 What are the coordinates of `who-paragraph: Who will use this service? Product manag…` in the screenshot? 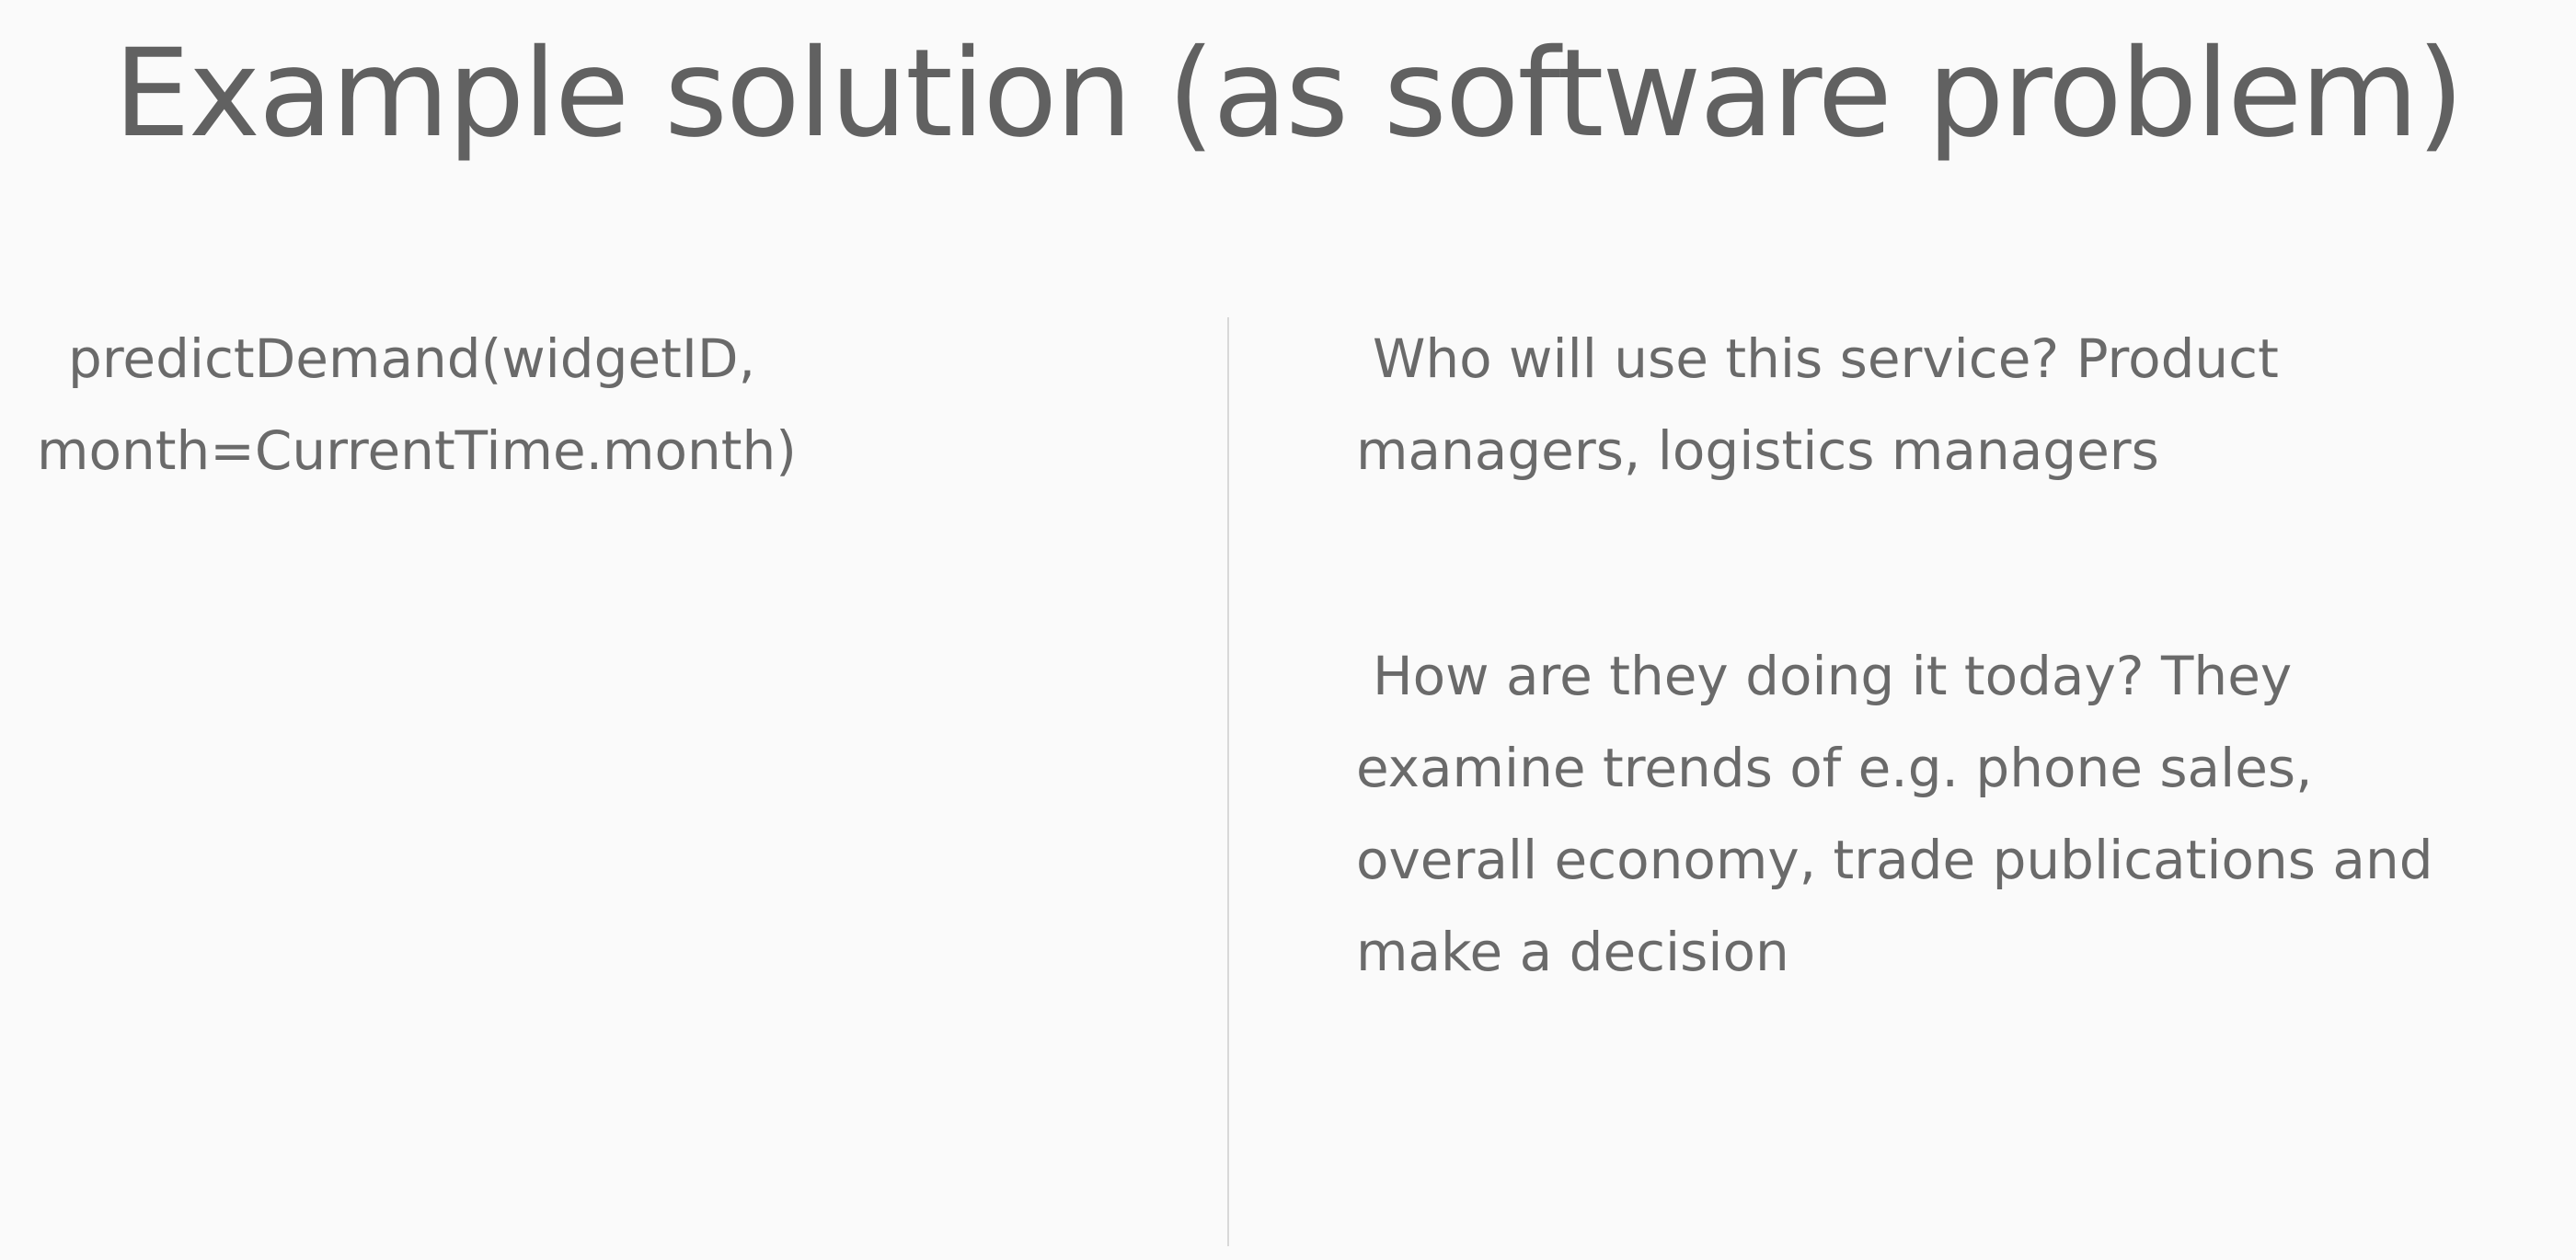 It's located at (1949, 405).